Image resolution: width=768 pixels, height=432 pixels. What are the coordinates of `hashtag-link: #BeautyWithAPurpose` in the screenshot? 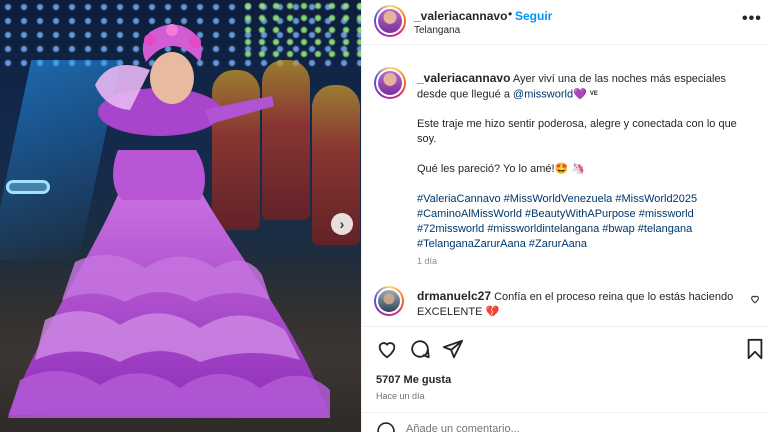 It's located at (580, 214).